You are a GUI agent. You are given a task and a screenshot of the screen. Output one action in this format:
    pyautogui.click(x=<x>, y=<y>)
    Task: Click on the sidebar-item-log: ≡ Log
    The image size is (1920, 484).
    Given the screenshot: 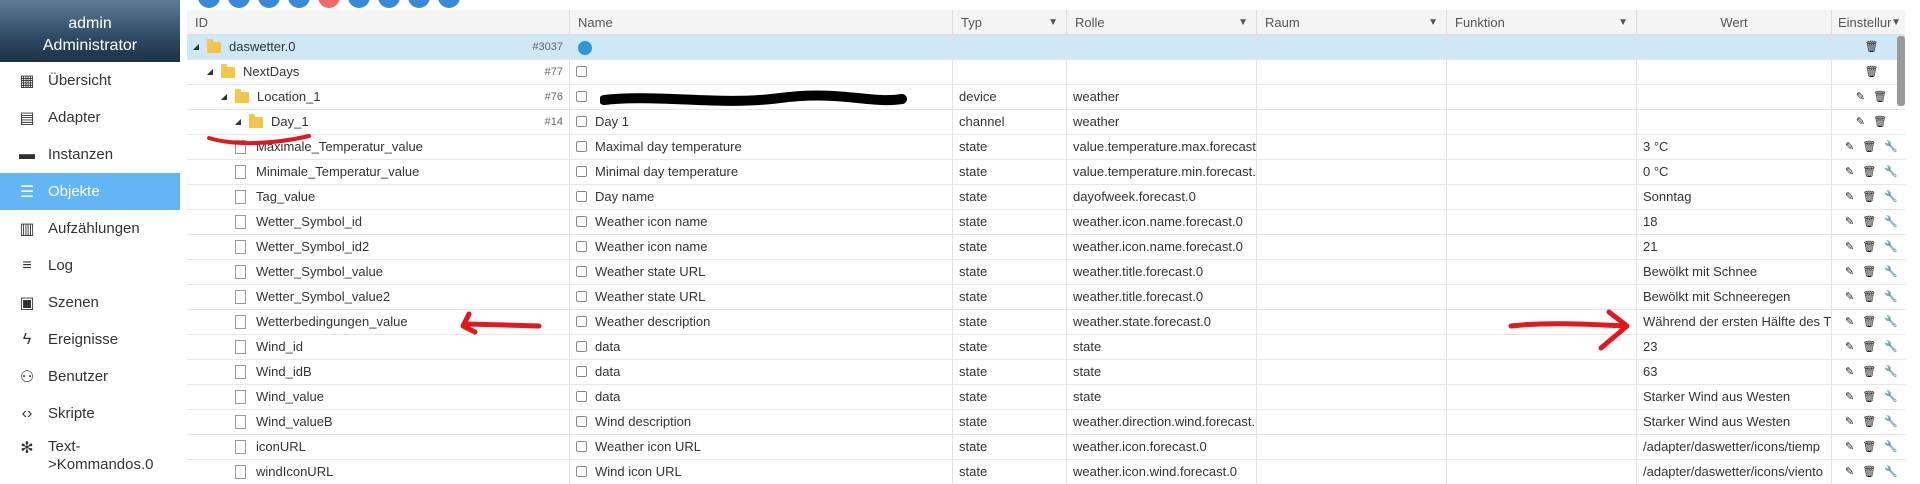 What is the action you would take?
    pyautogui.click(x=90, y=265)
    